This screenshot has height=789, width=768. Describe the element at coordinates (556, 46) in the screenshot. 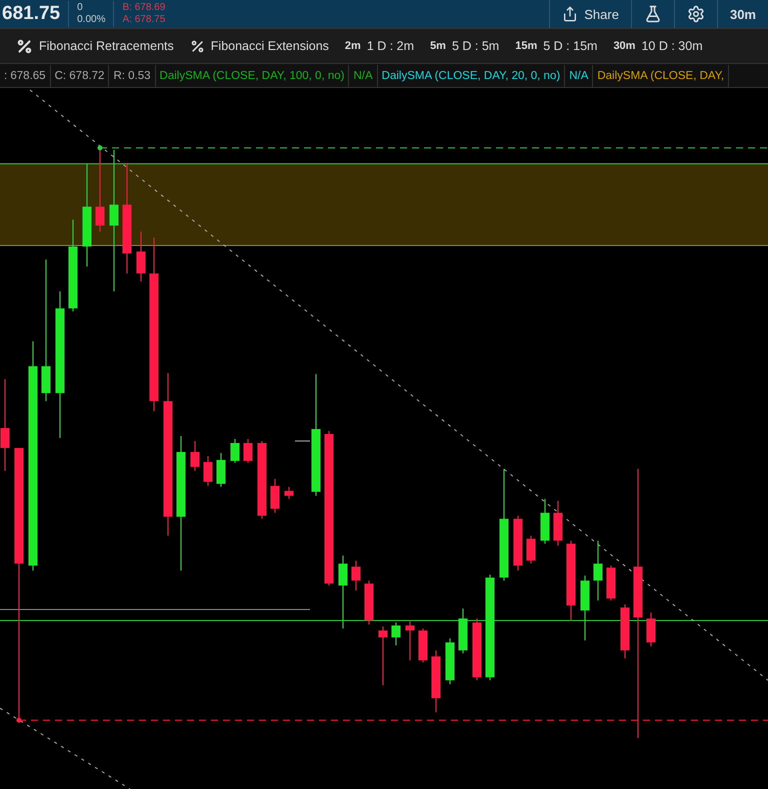

I see `interval-button: 15m 5 D : 15m` at that location.